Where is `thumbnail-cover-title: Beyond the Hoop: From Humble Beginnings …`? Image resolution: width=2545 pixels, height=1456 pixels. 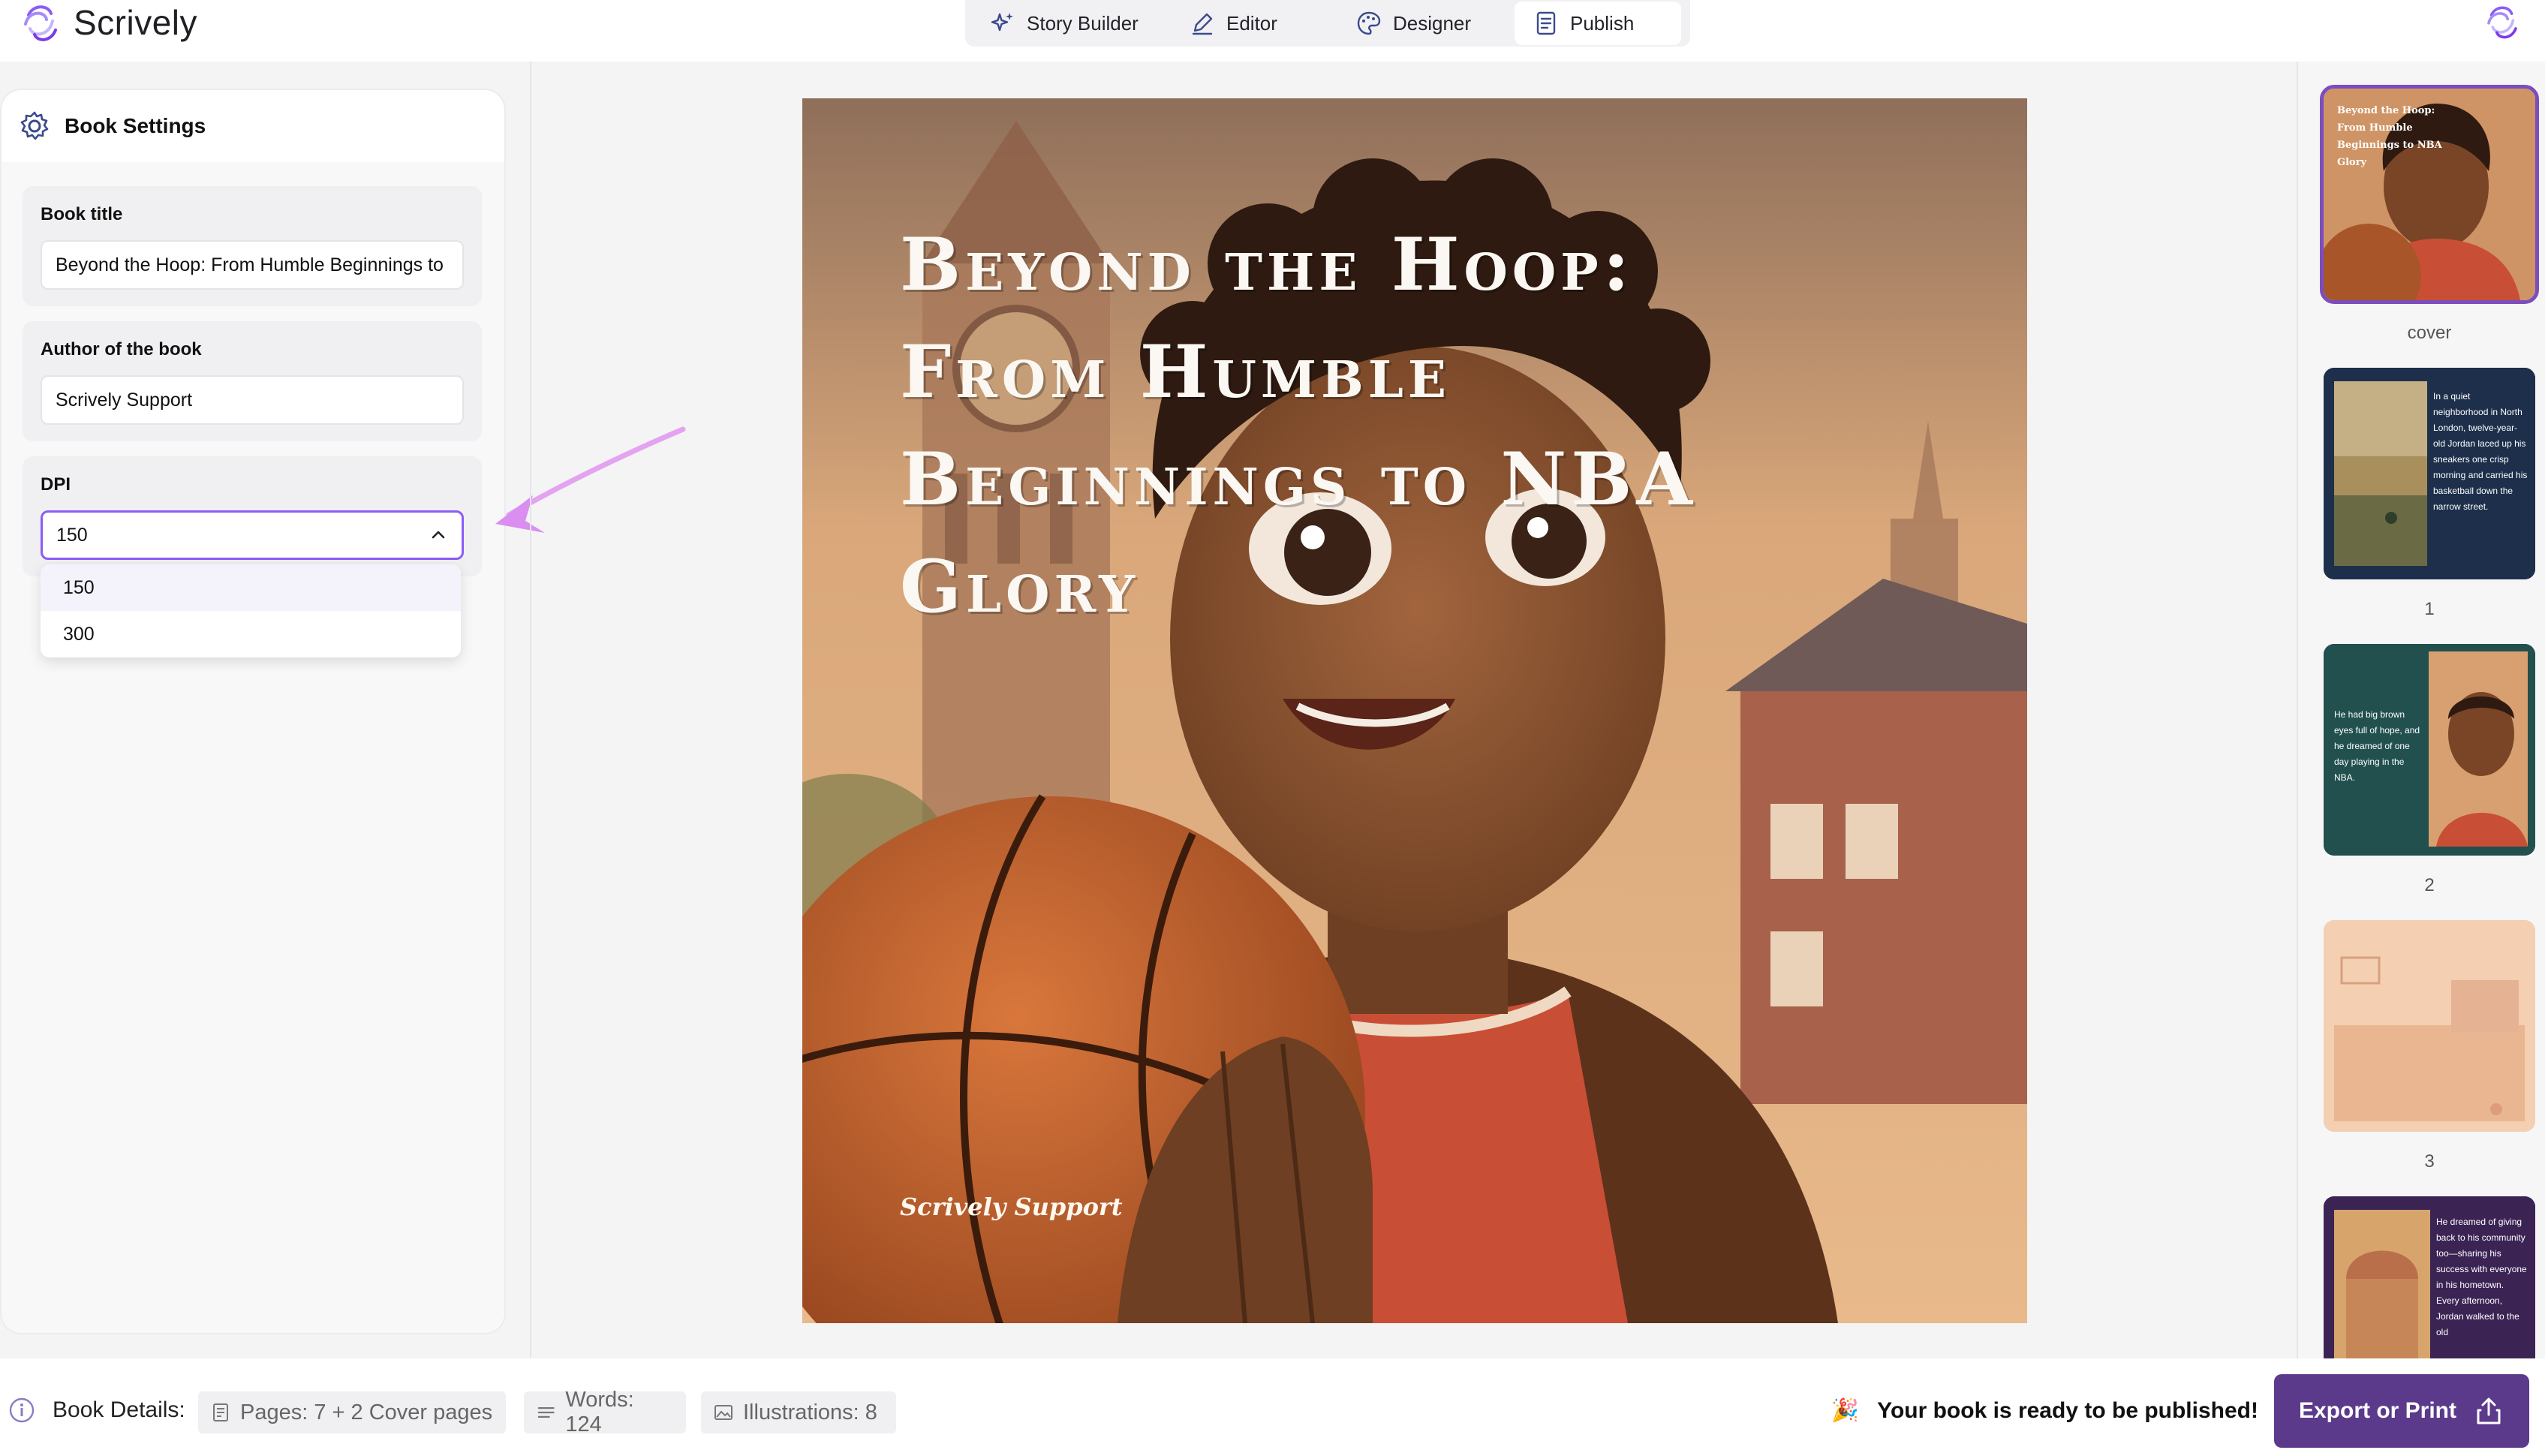 thumbnail-cover-title: Beyond the Hoop: From Humble Beginnings … is located at coordinates (2431, 136).